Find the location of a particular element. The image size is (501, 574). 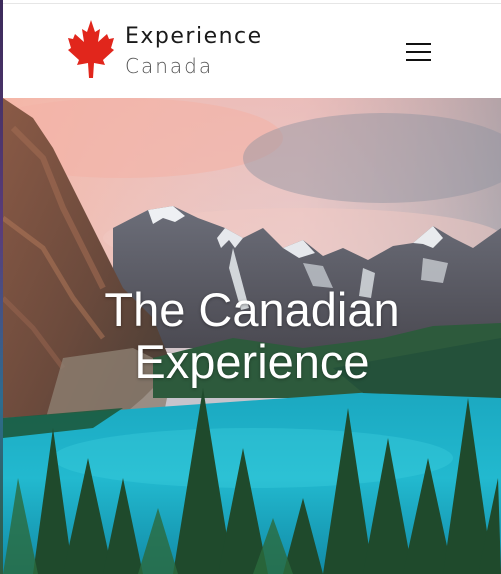

hamburger-menu-icon is located at coordinates (419, 52).